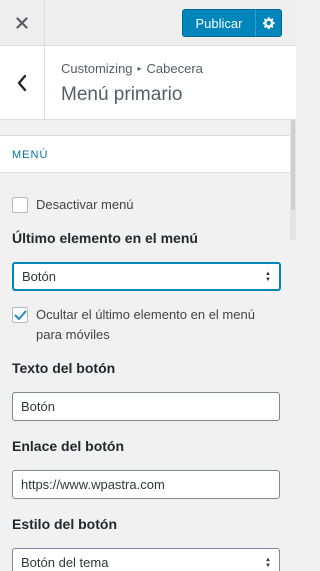 This screenshot has width=320, height=571. What do you see at coordinates (97, 68) in the screenshot?
I see `breadcrumb-root: Customizing` at bounding box center [97, 68].